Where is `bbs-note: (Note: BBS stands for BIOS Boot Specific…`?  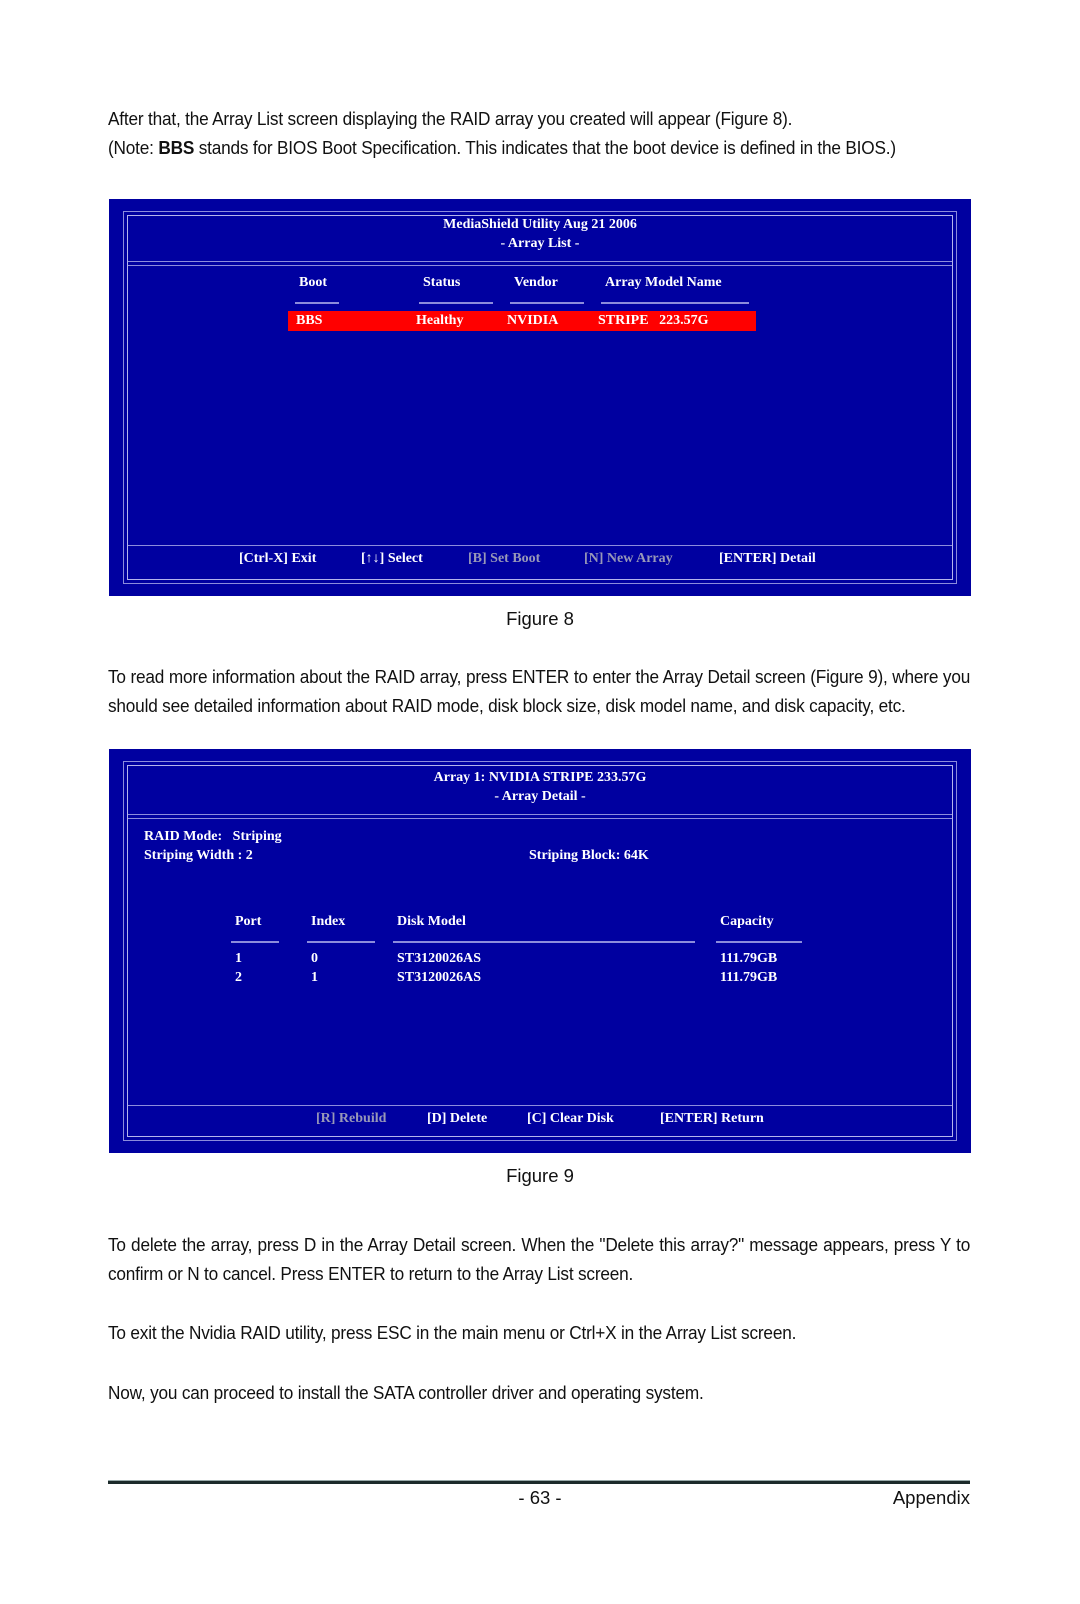 bbs-note: (Note: BBS stands for BIOS Boot Specific… is located at coordinates (502, 147).